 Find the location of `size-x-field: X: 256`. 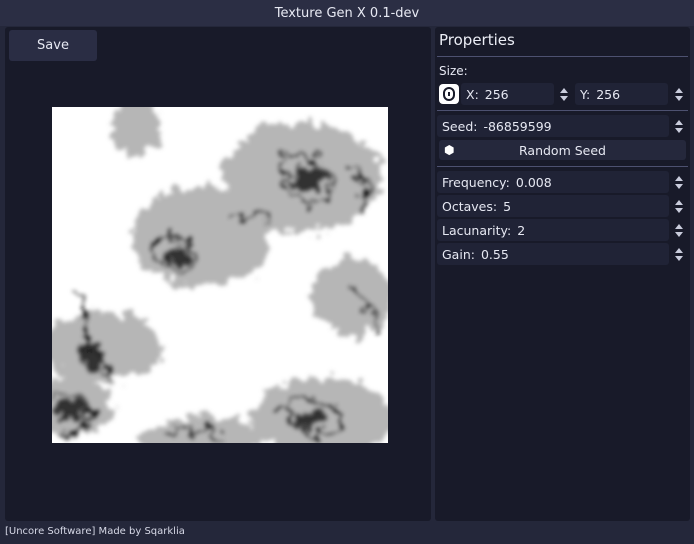

size-x-field: X: 256 is located at coordinates (507, 94).